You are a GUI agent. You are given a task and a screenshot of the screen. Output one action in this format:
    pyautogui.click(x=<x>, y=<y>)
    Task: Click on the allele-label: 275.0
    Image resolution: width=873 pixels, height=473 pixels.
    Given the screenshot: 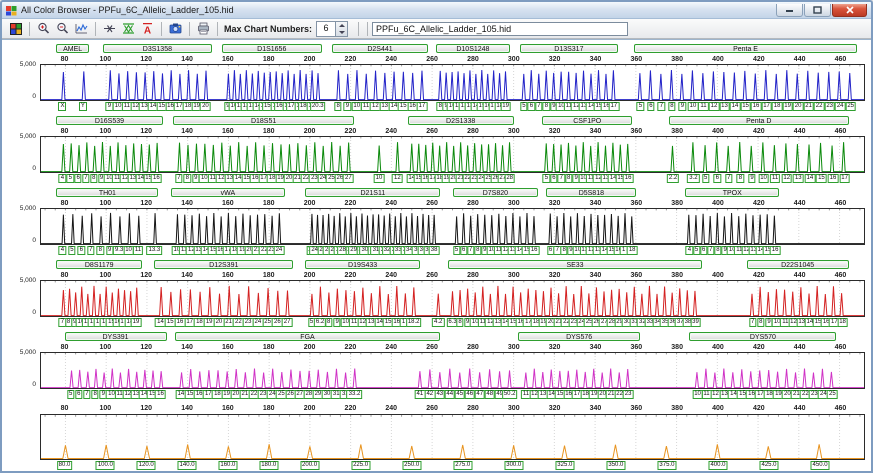 What is the action you would take?
    pyautogui.click(x=463, y=465)
    